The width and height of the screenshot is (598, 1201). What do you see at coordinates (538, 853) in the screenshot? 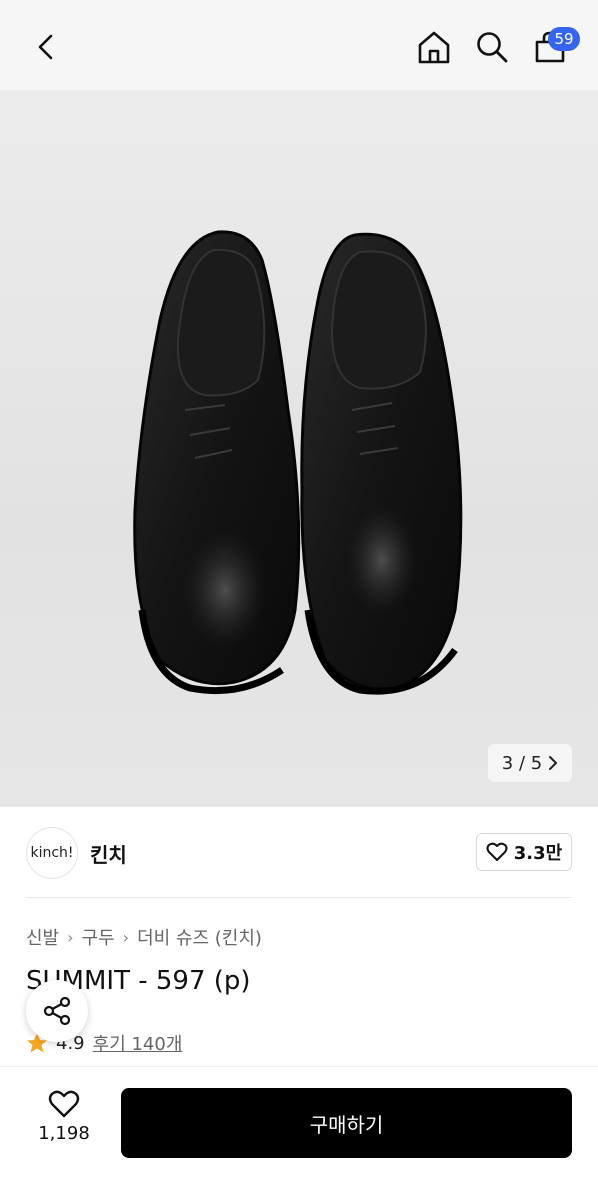
I see `brand-like-count: 3.3만` at bounding box center [538, 853].